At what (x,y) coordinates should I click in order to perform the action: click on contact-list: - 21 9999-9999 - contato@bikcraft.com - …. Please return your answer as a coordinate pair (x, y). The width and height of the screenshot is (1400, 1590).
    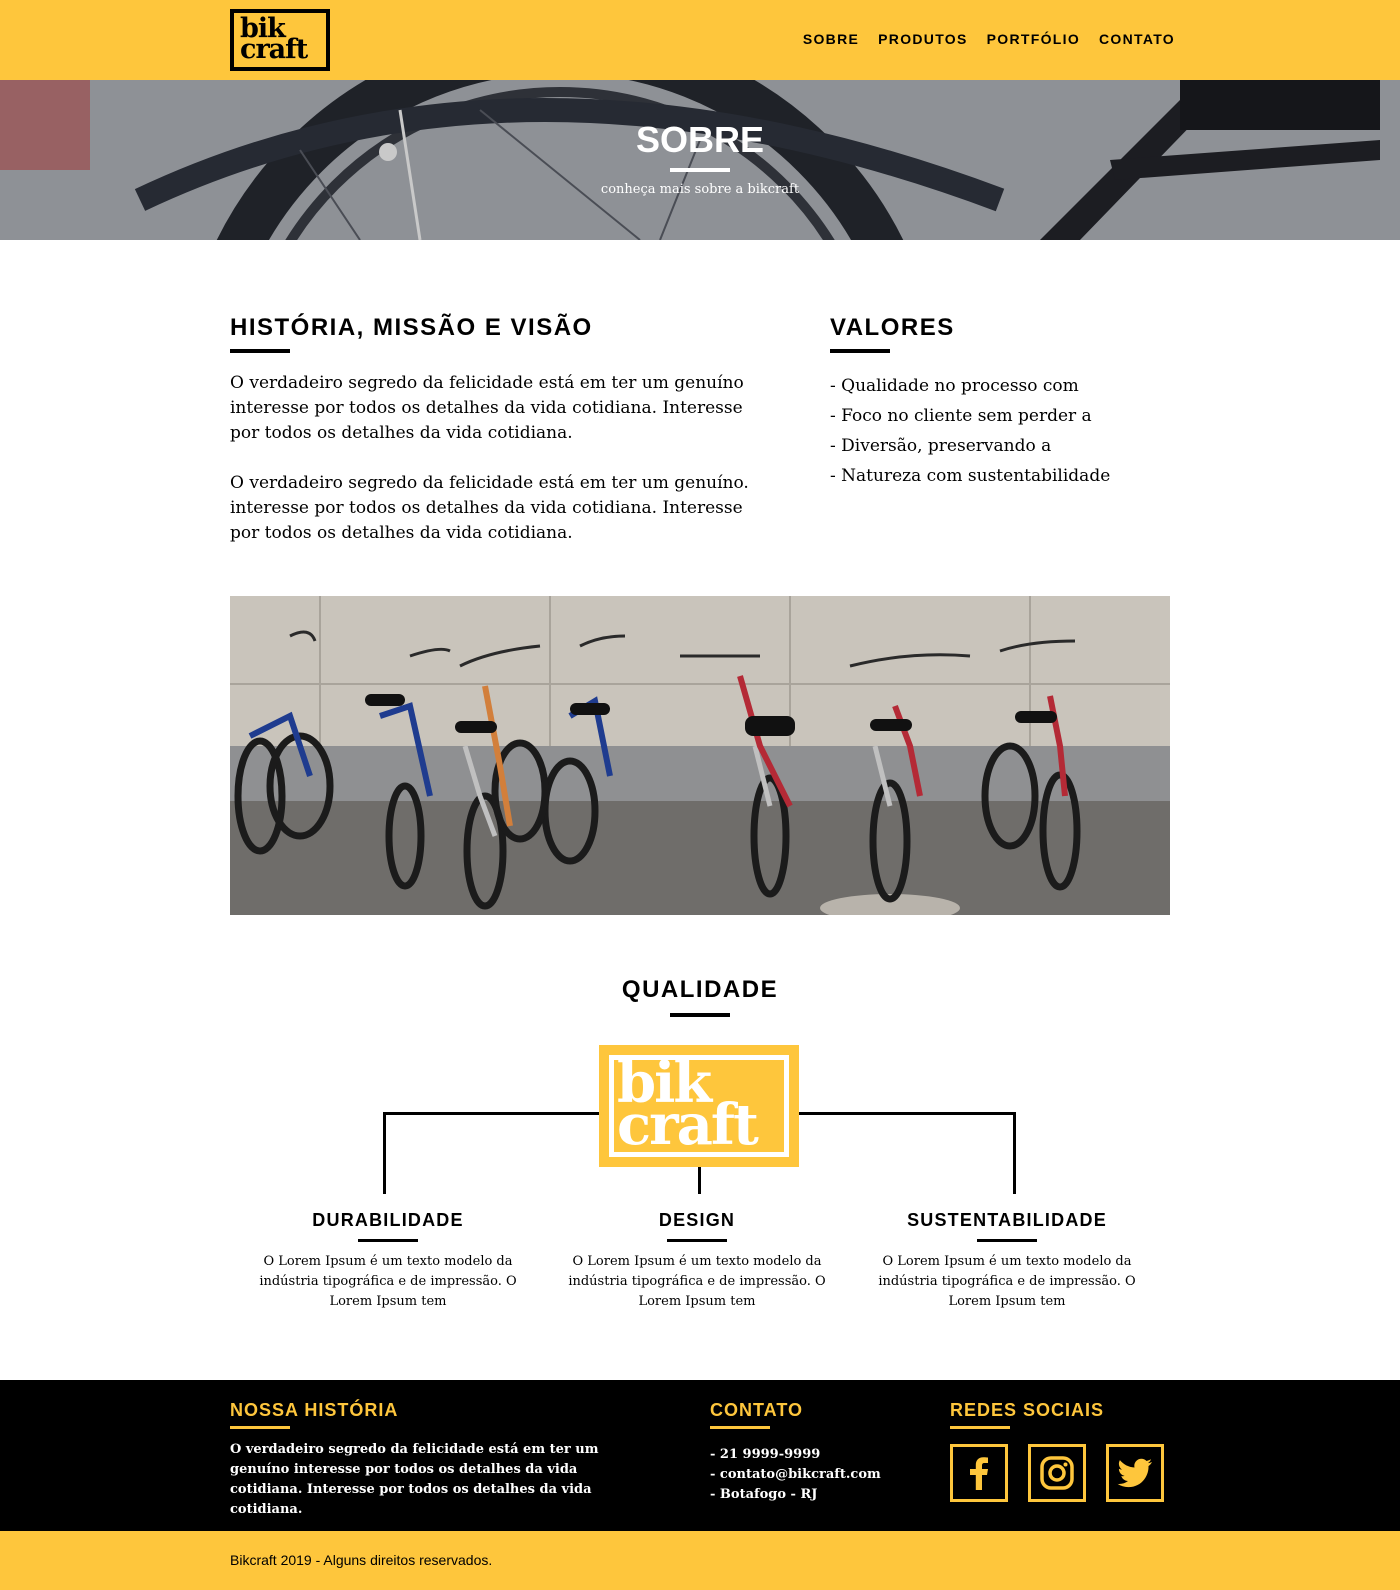
    Looking at the image, I should click on (795, 1475).